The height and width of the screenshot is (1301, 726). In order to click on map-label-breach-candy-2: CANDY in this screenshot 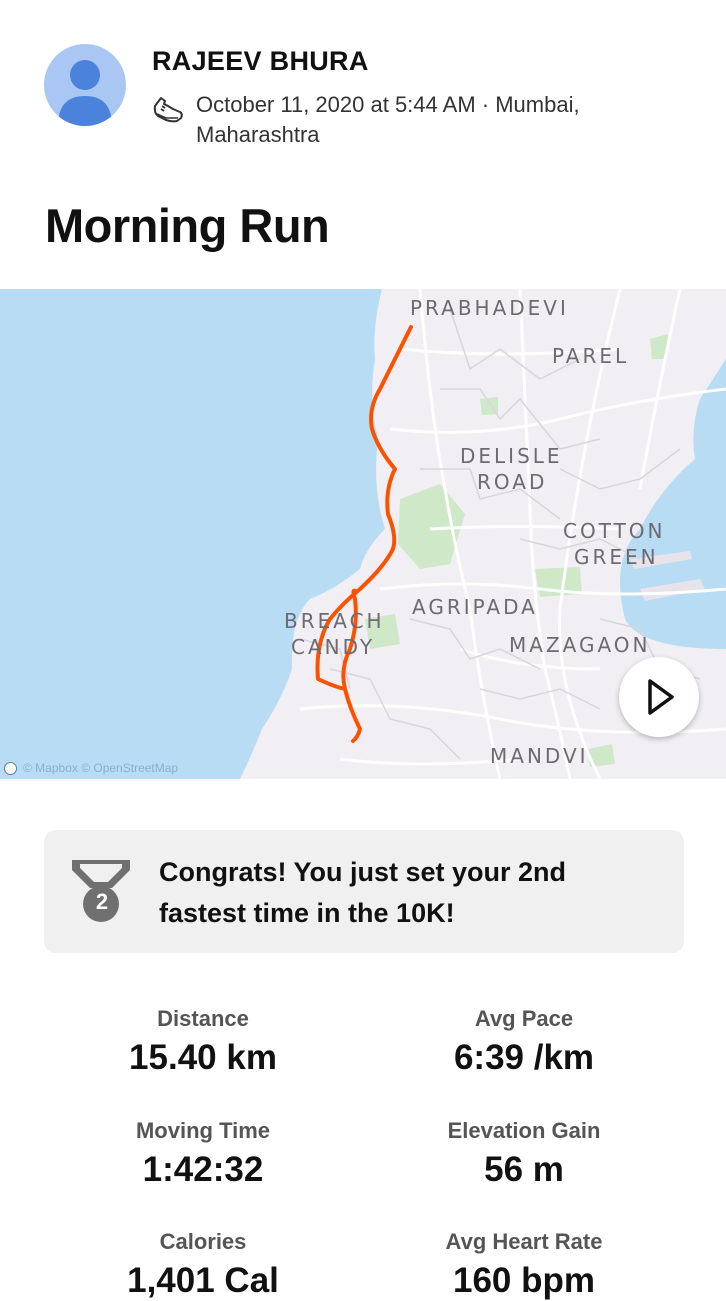, I will do `click(333, 647)`.